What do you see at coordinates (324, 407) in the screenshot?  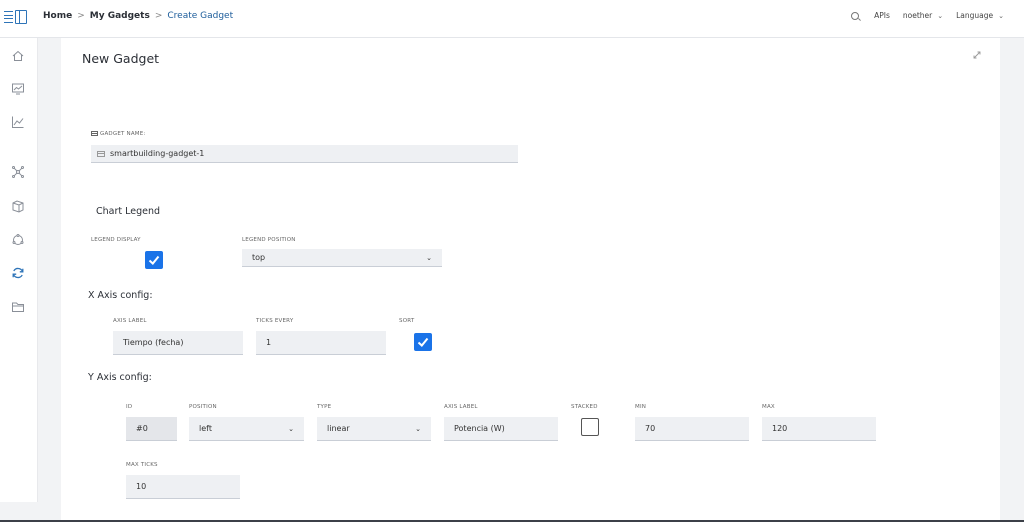 I see `y-type-label: TYPE` at bounding box center [324, 407].